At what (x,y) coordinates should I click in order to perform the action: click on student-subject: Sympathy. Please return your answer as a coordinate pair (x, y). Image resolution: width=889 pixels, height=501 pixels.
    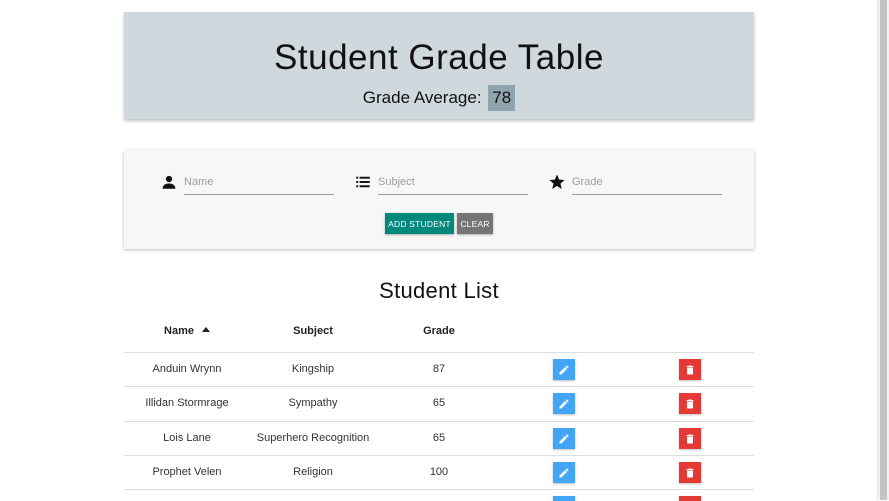
    Looking at the image, I should click on (313, 403).